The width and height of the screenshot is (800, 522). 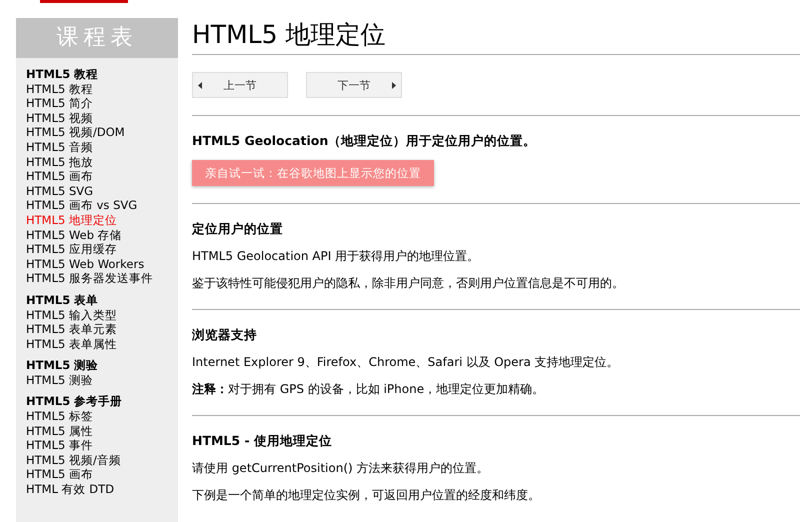 What do you see at coordinates (225, 335) in the screenshot?
I see `section-heading: 浏览器支持` at bounding box center [225, 335].